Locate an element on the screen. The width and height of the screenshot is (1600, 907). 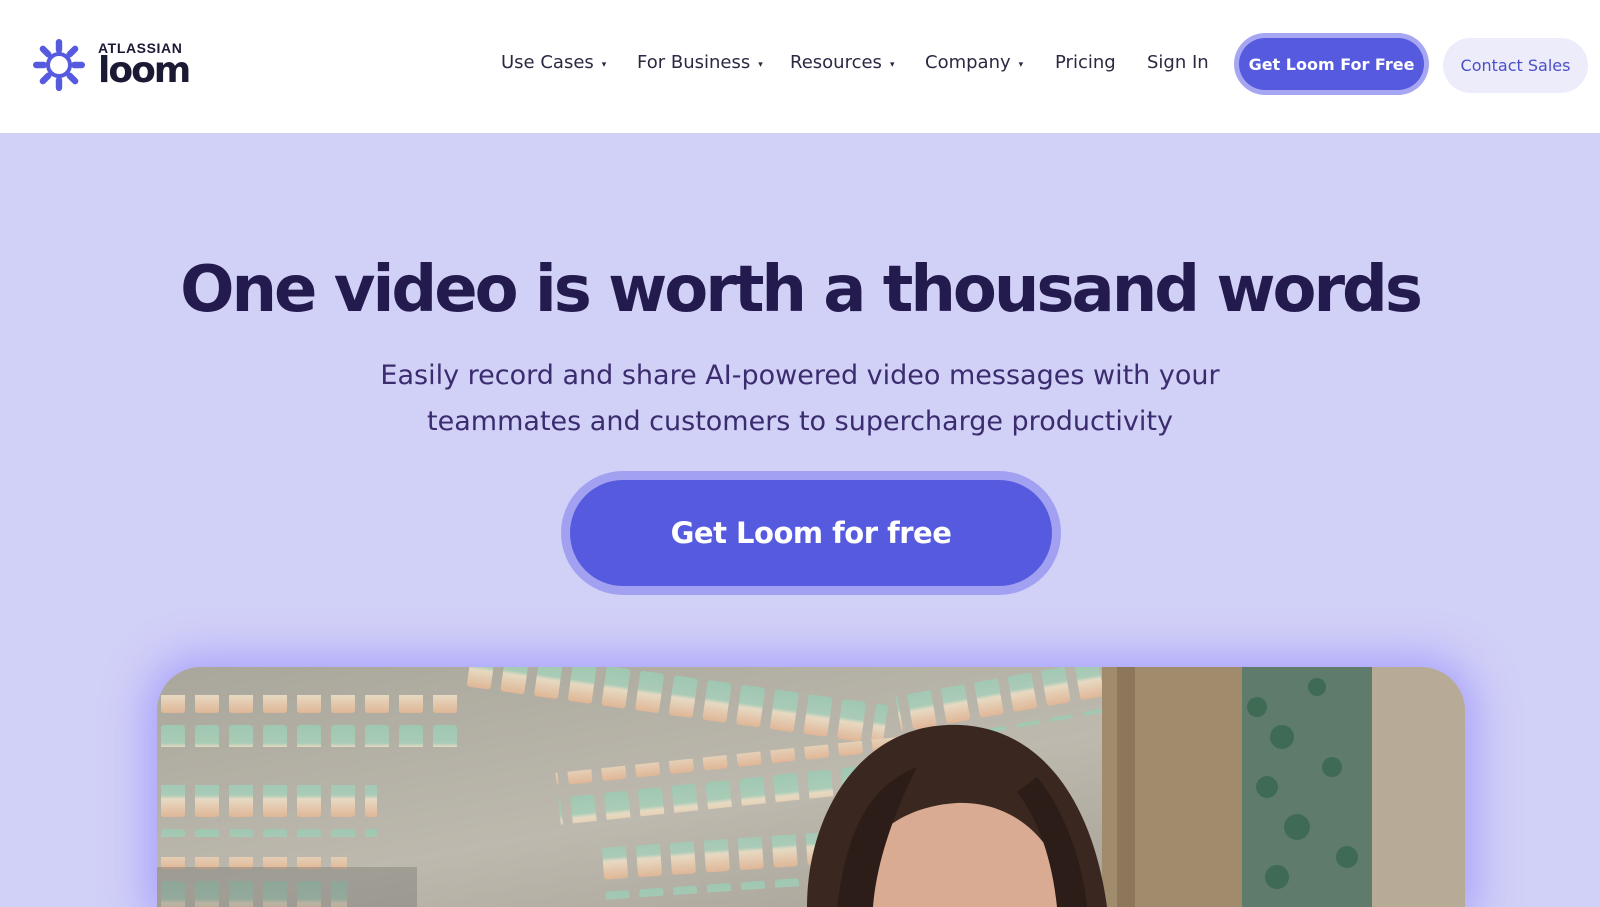
nav-for-business: For Business ▾ is located at coordinates (700, 62).